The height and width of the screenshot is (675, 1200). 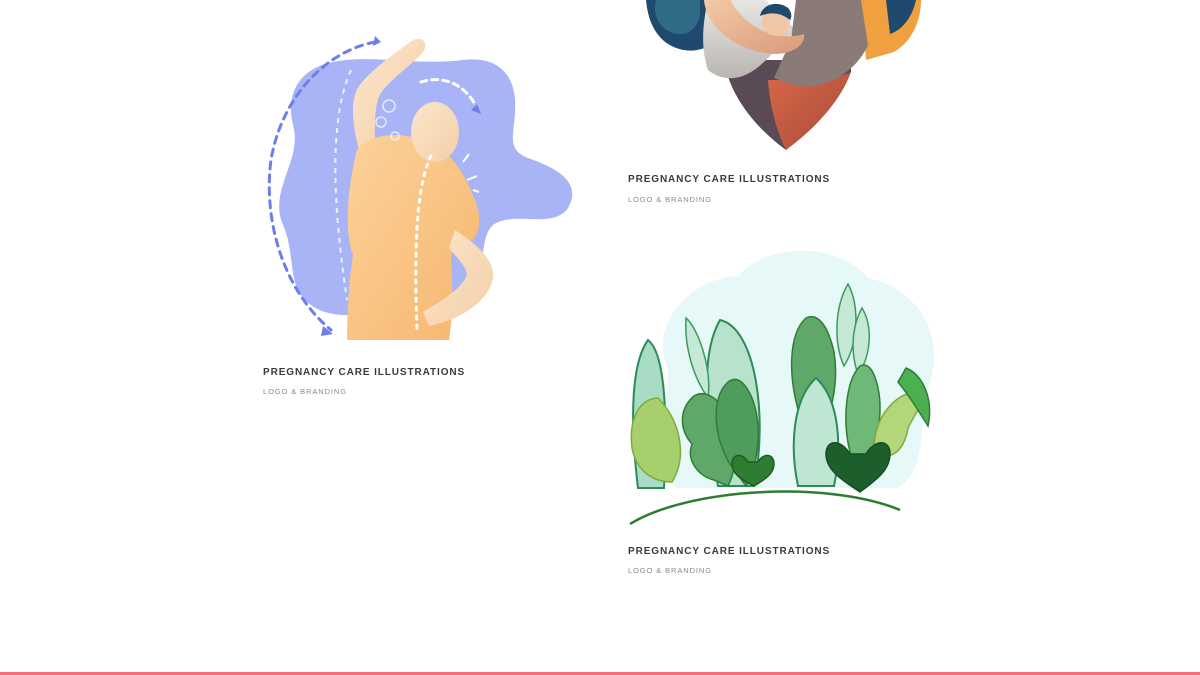 I want to click on mother-baby-heart-illustration, so click(x=786, y=77).